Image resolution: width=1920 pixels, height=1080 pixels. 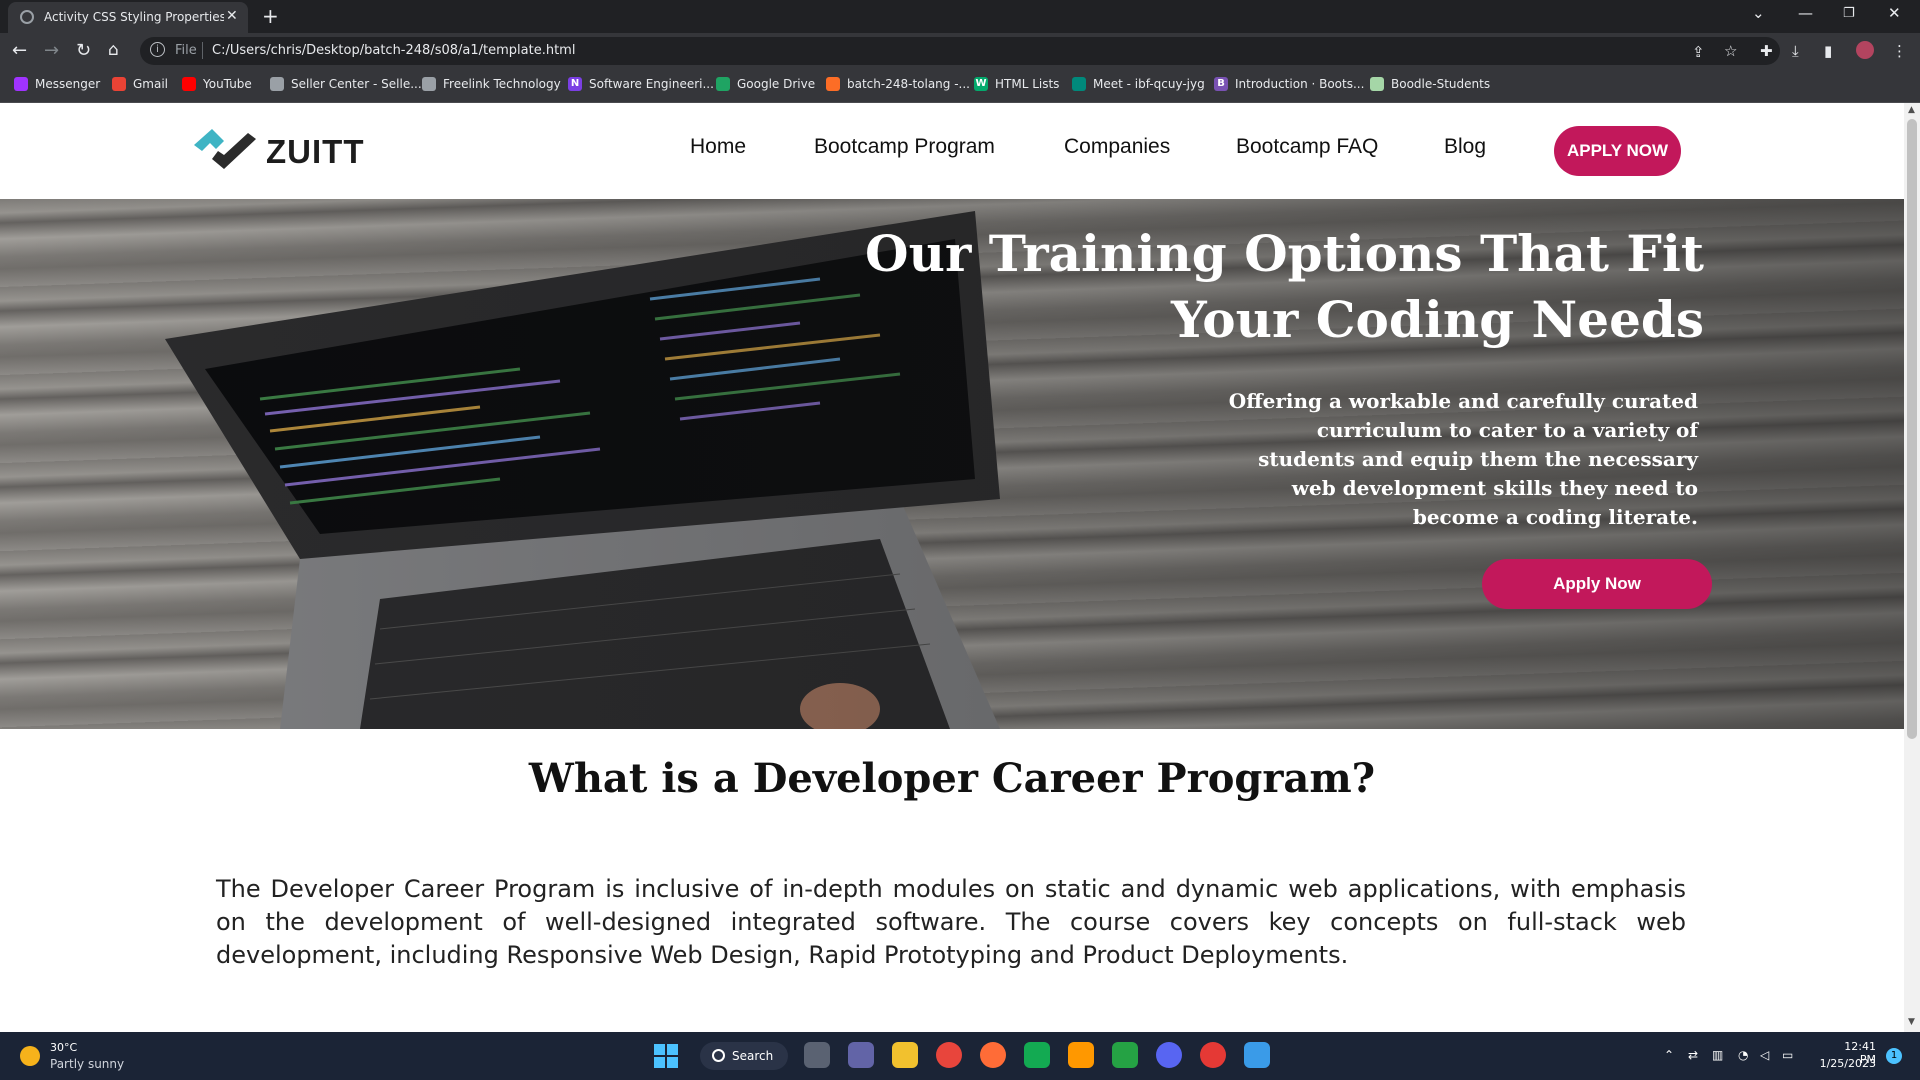 What do you see at coordinates (817, 1055) in the screenshot?
I see `task-view-icon` at bounding box center [817, 1055].